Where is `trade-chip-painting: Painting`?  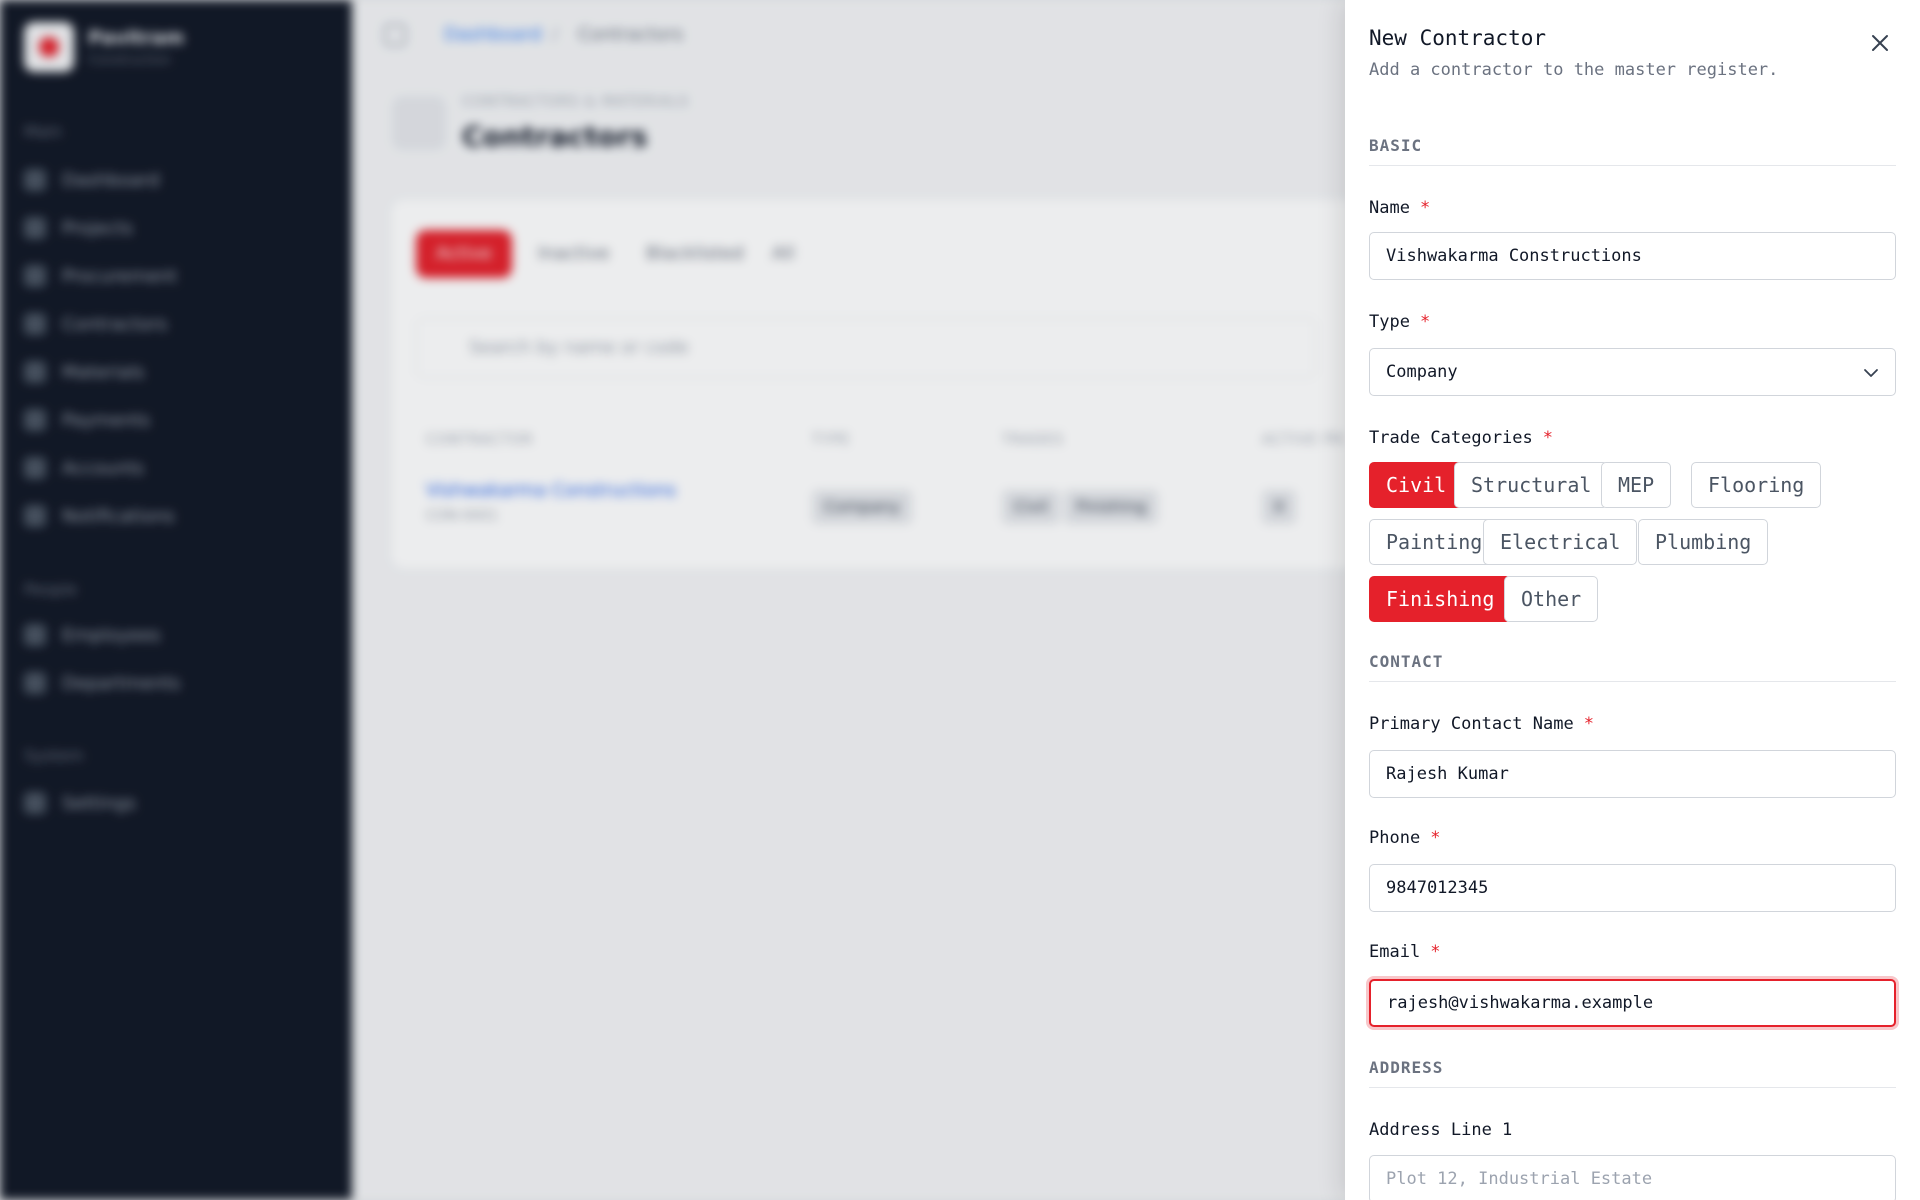
trade-chip-painting: Painting is located at coordinates (1434, 542).